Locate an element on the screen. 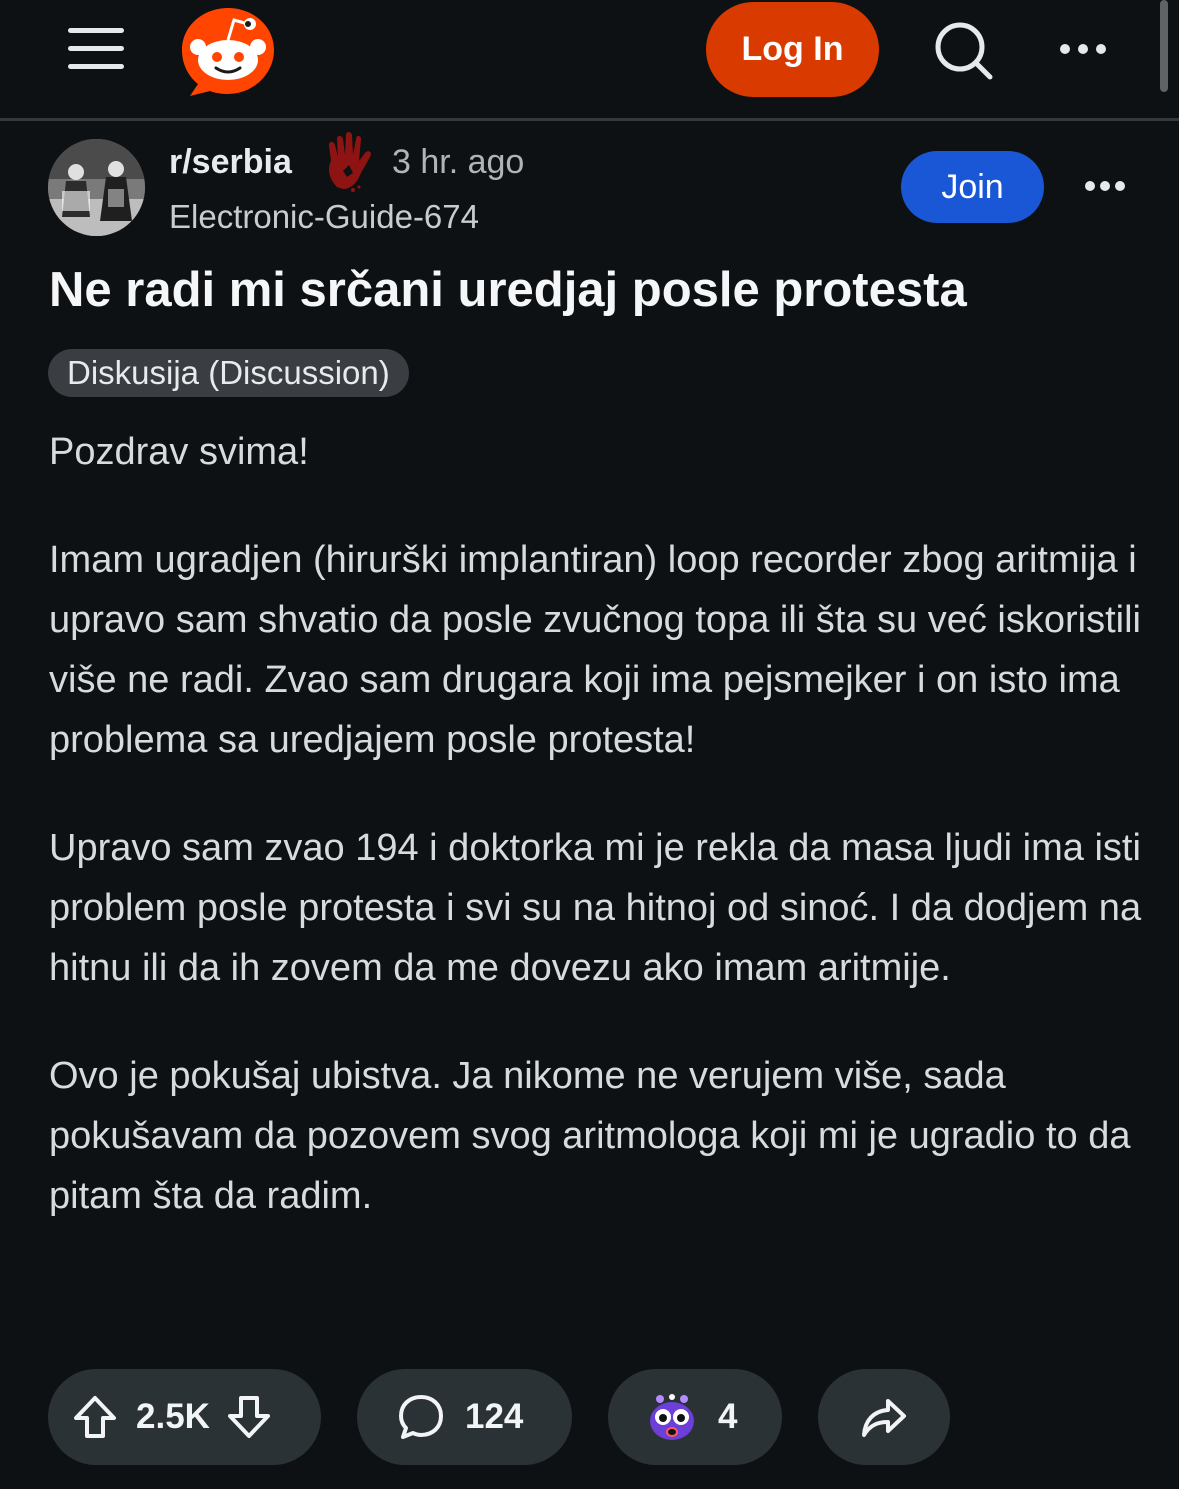 This screenshot has height=1489, width=1179. scrollbar is located at coordinates (1164, 46).